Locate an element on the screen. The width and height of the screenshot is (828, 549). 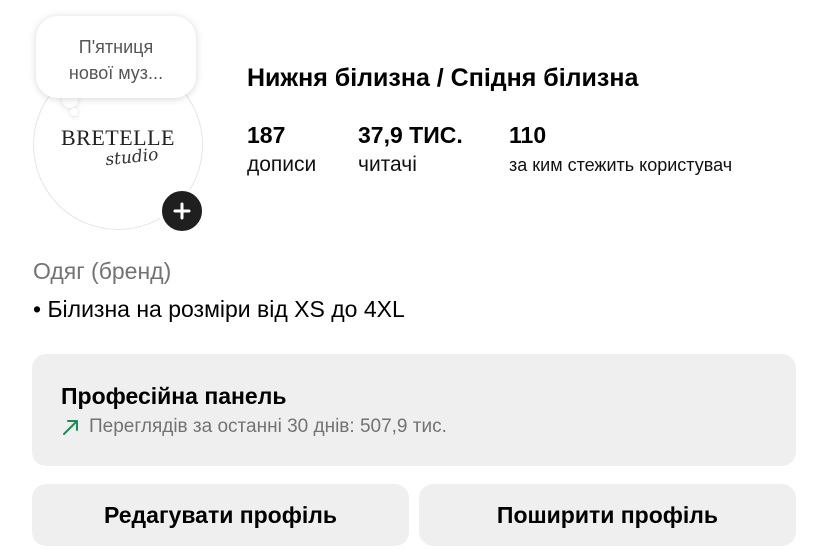
share-profile-label: Поширити профіль is located at coordinates (607, 514).